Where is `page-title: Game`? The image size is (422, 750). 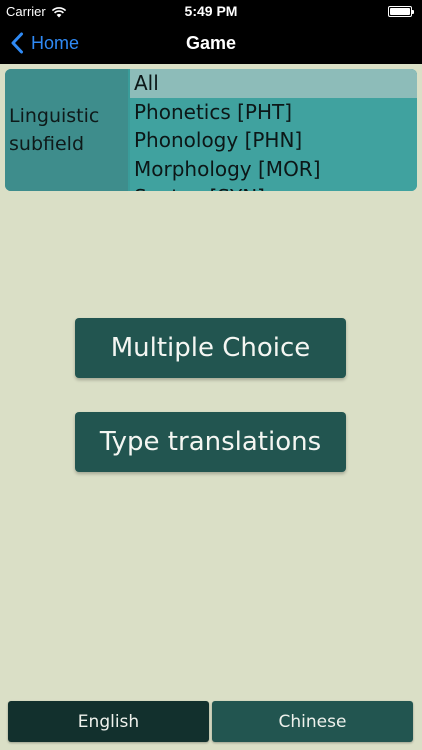 page-title: Game is located at coordinates (211, 43).